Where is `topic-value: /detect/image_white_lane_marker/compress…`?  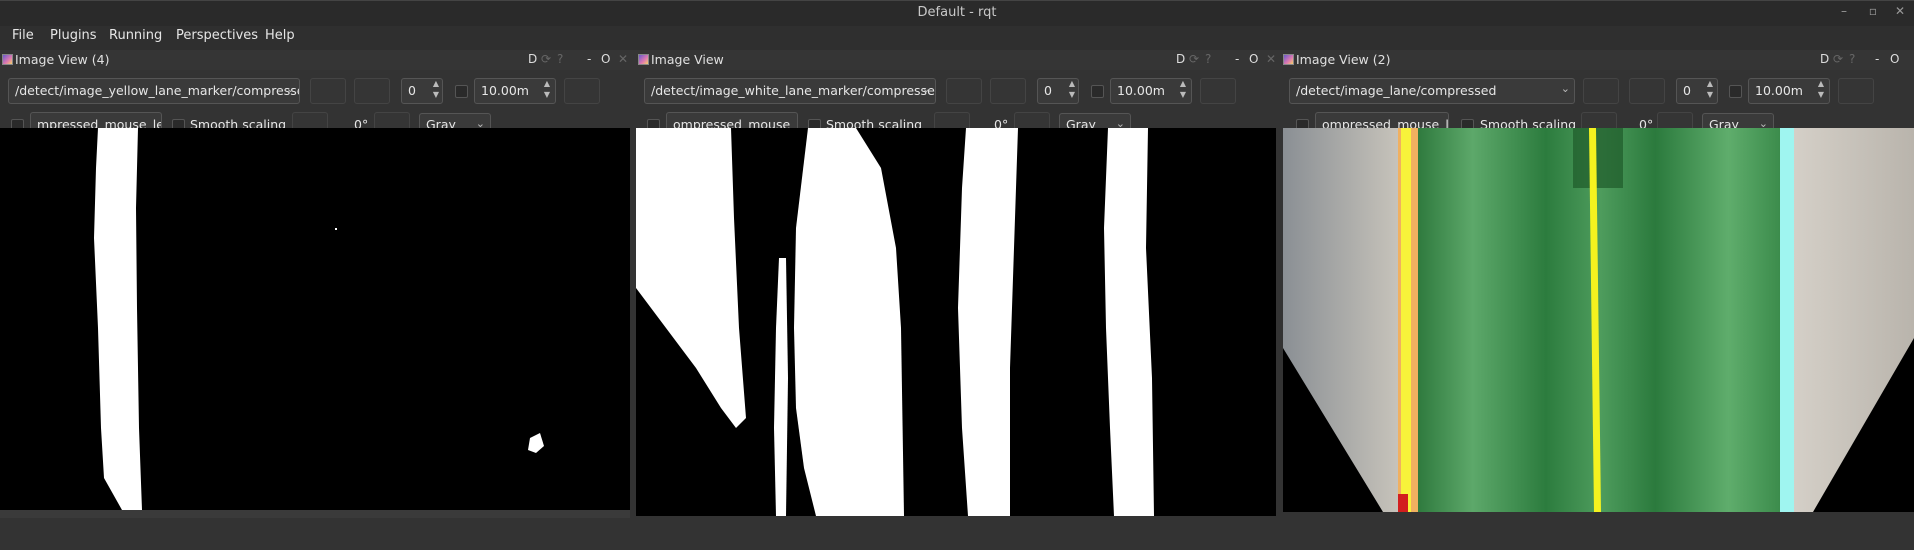
topic-value: /detect/image_white_lane_marker/compress… is located at coordinates (793, 90).